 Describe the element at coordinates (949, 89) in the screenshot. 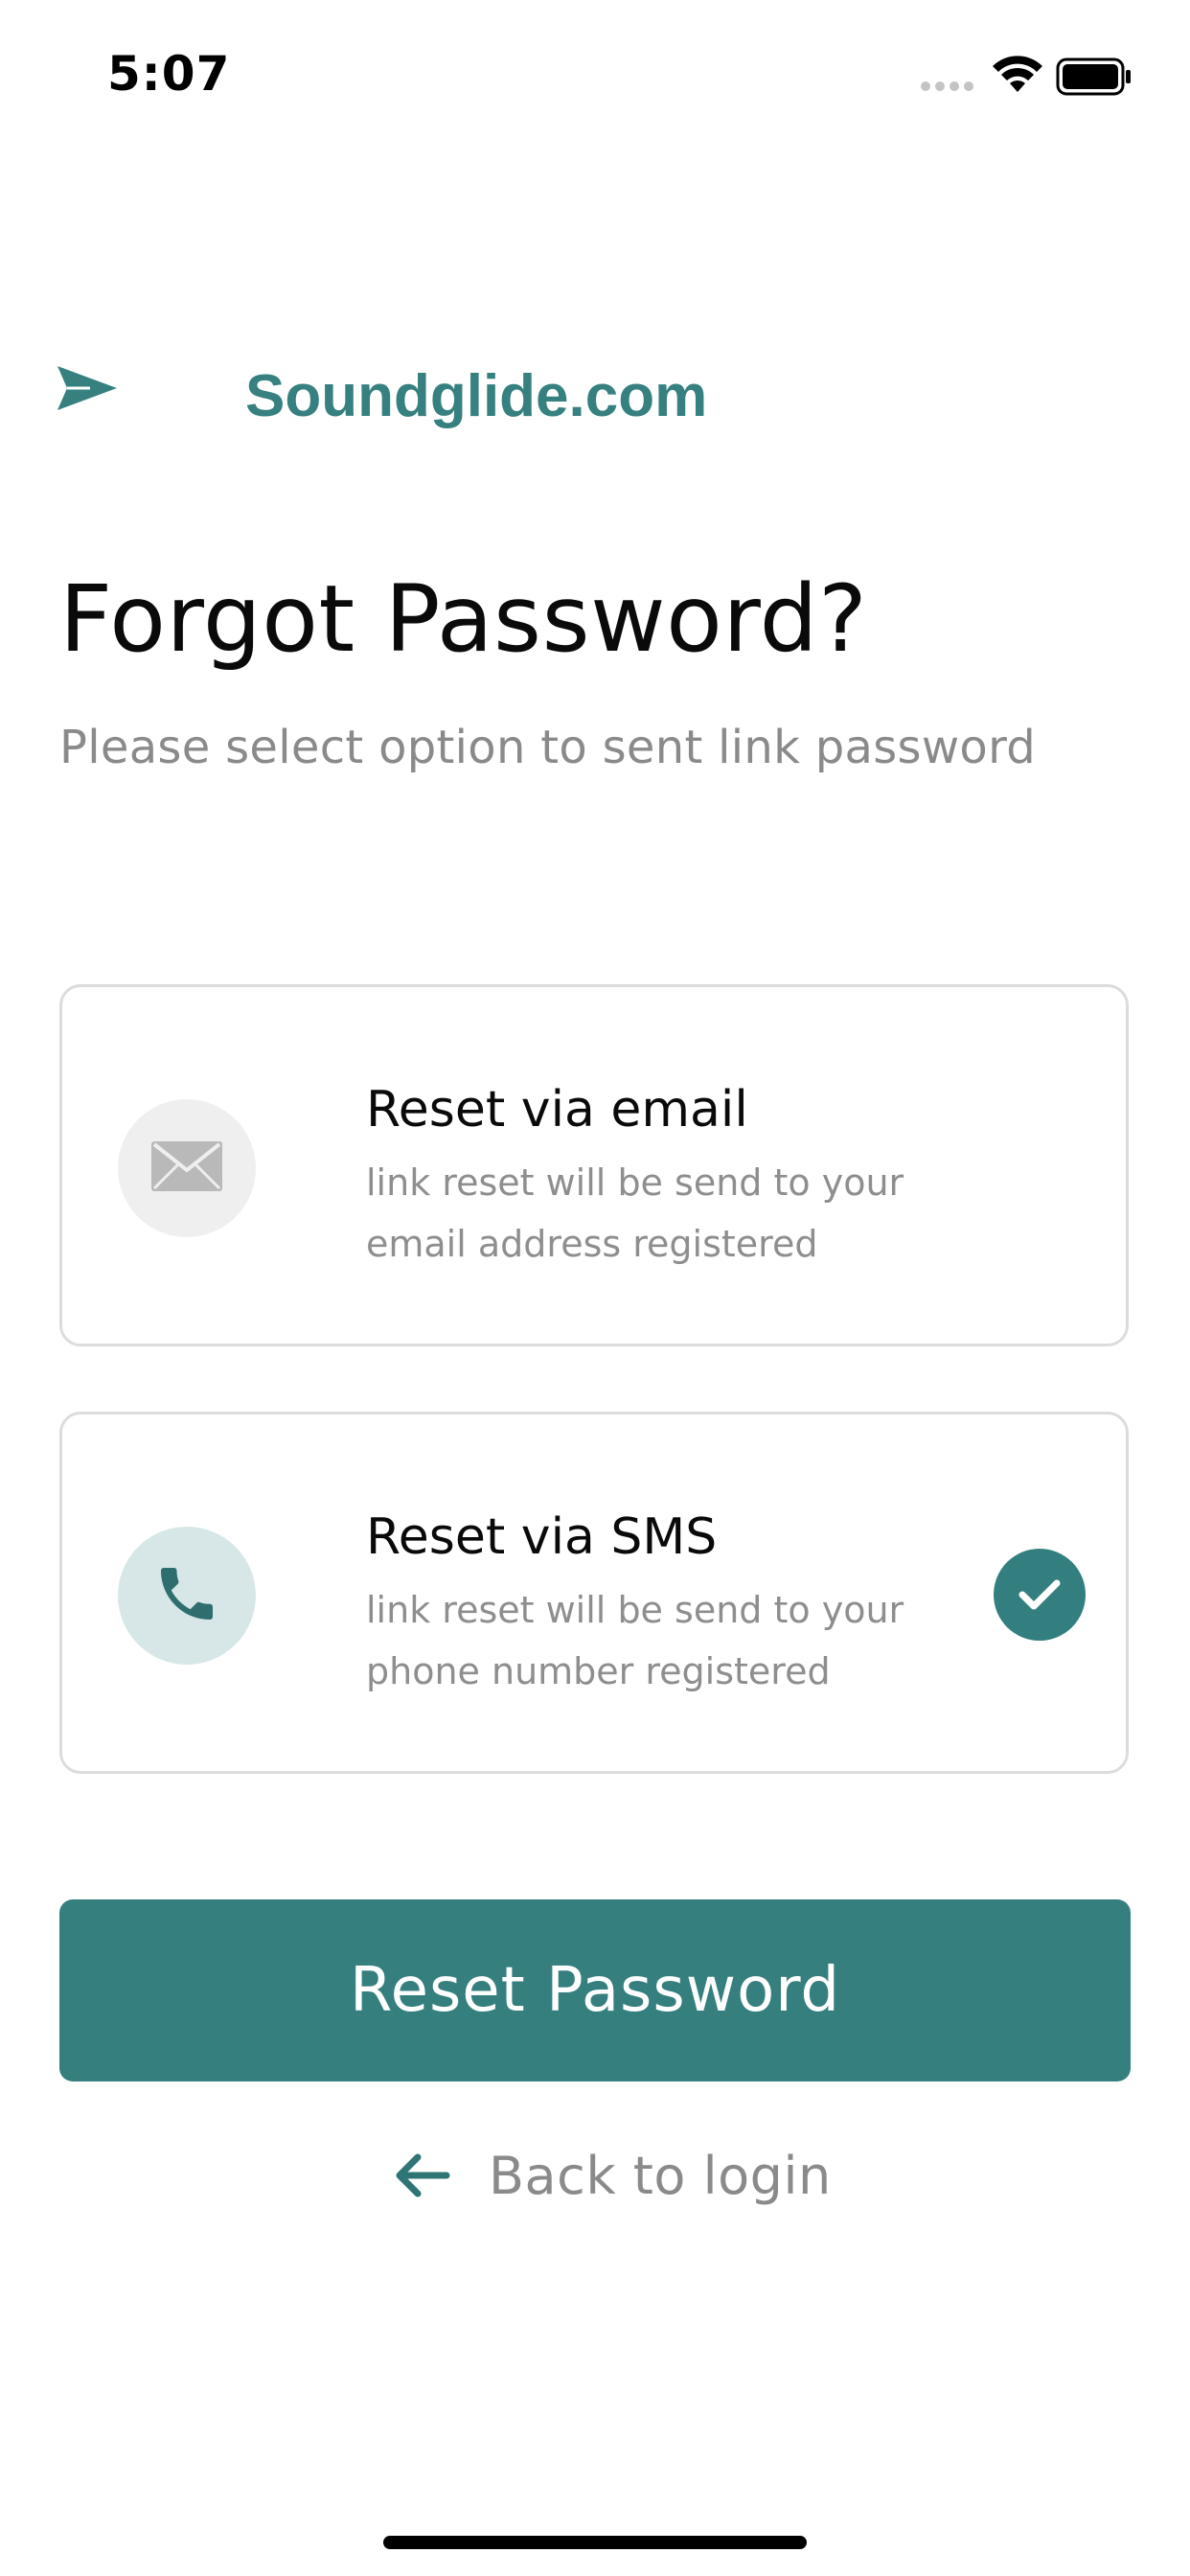

I see `cellular-signal-icon` at that location.